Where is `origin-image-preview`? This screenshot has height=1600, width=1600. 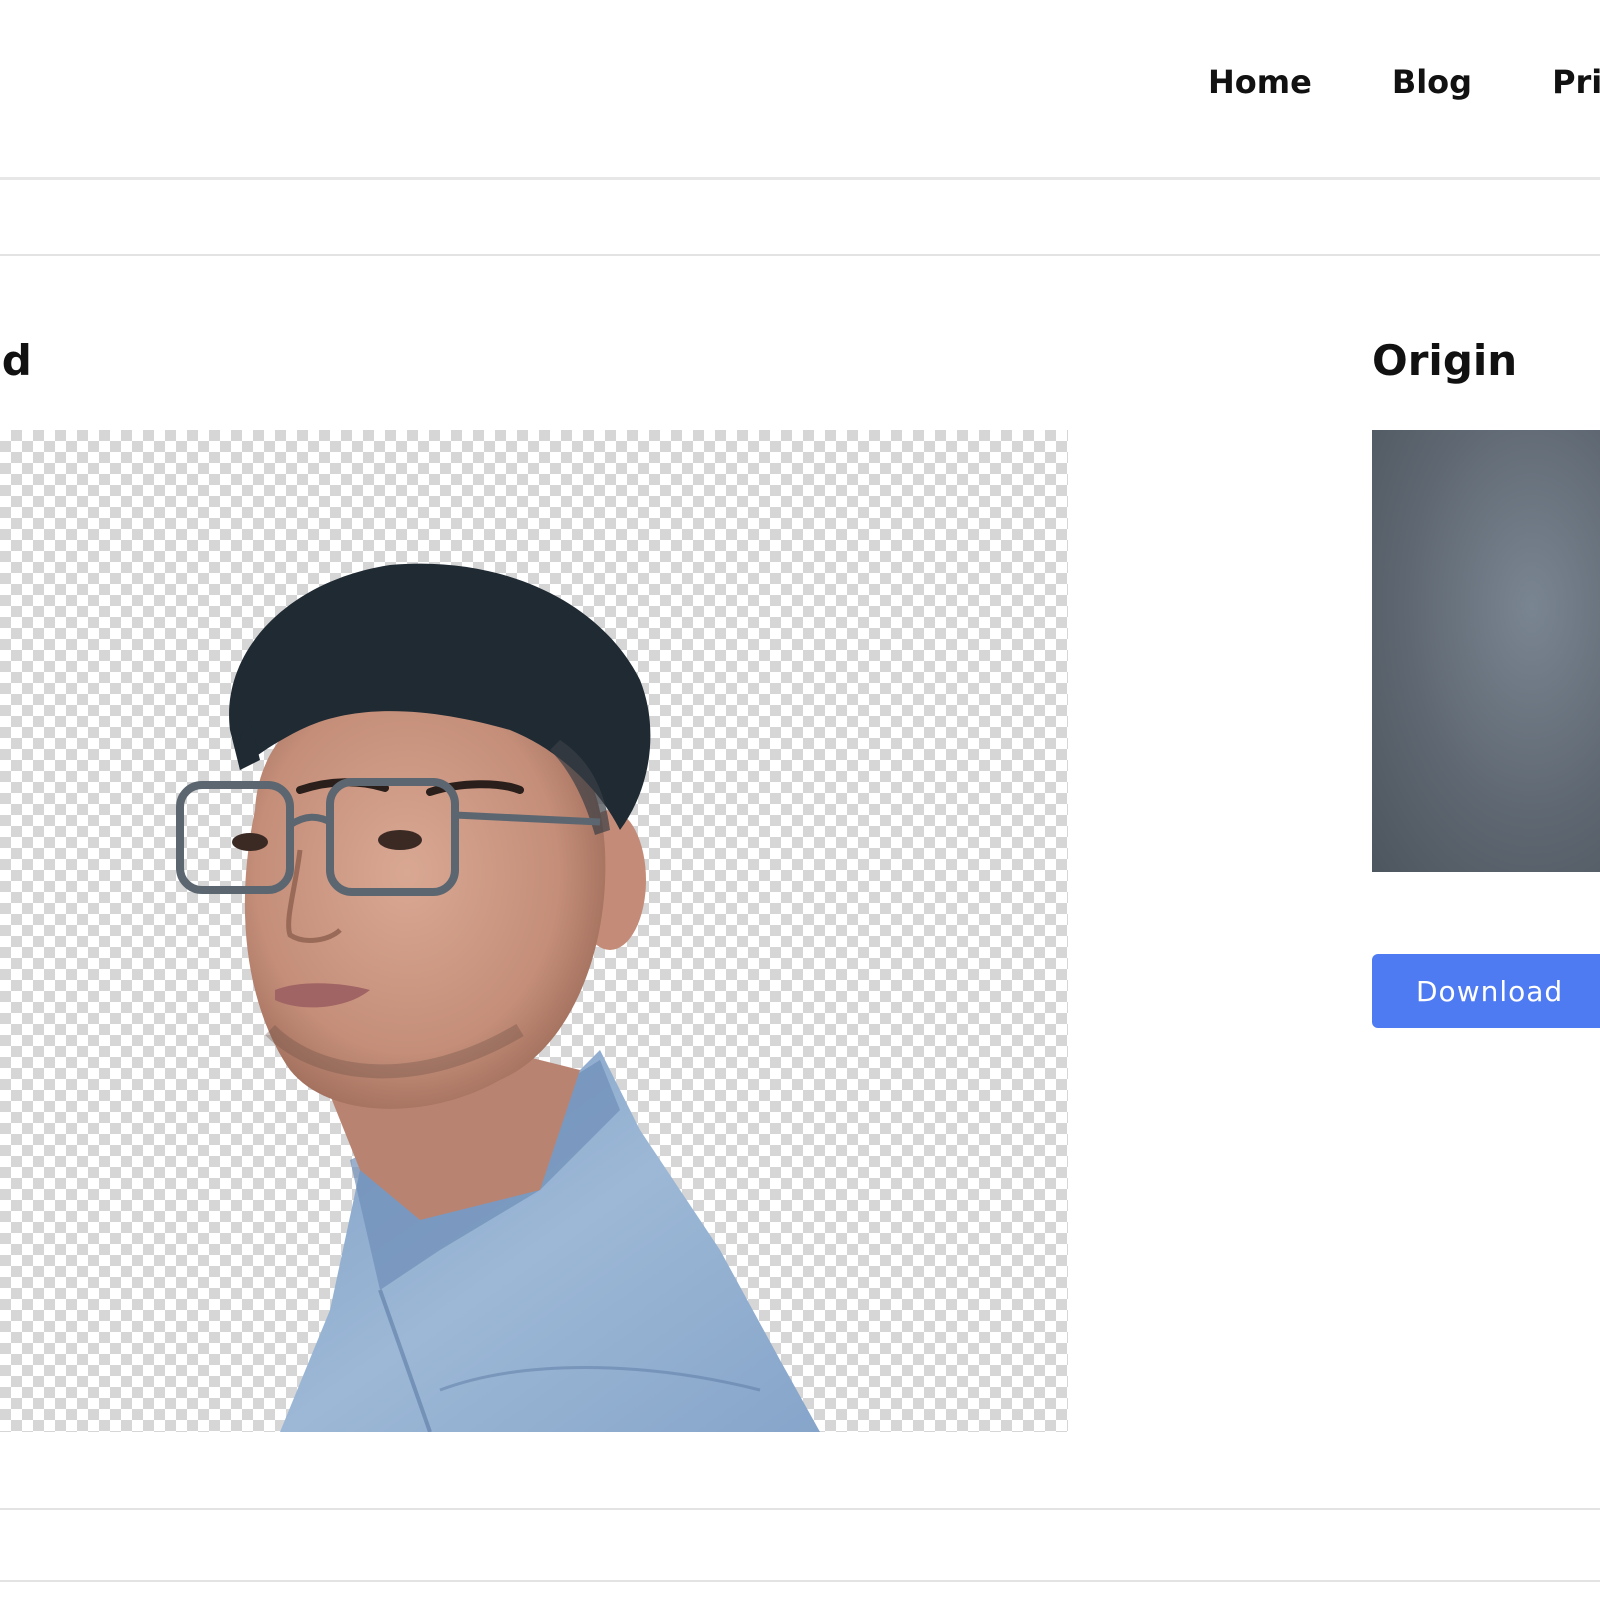
origin-image-preview is located at coordinates (1486, 651).